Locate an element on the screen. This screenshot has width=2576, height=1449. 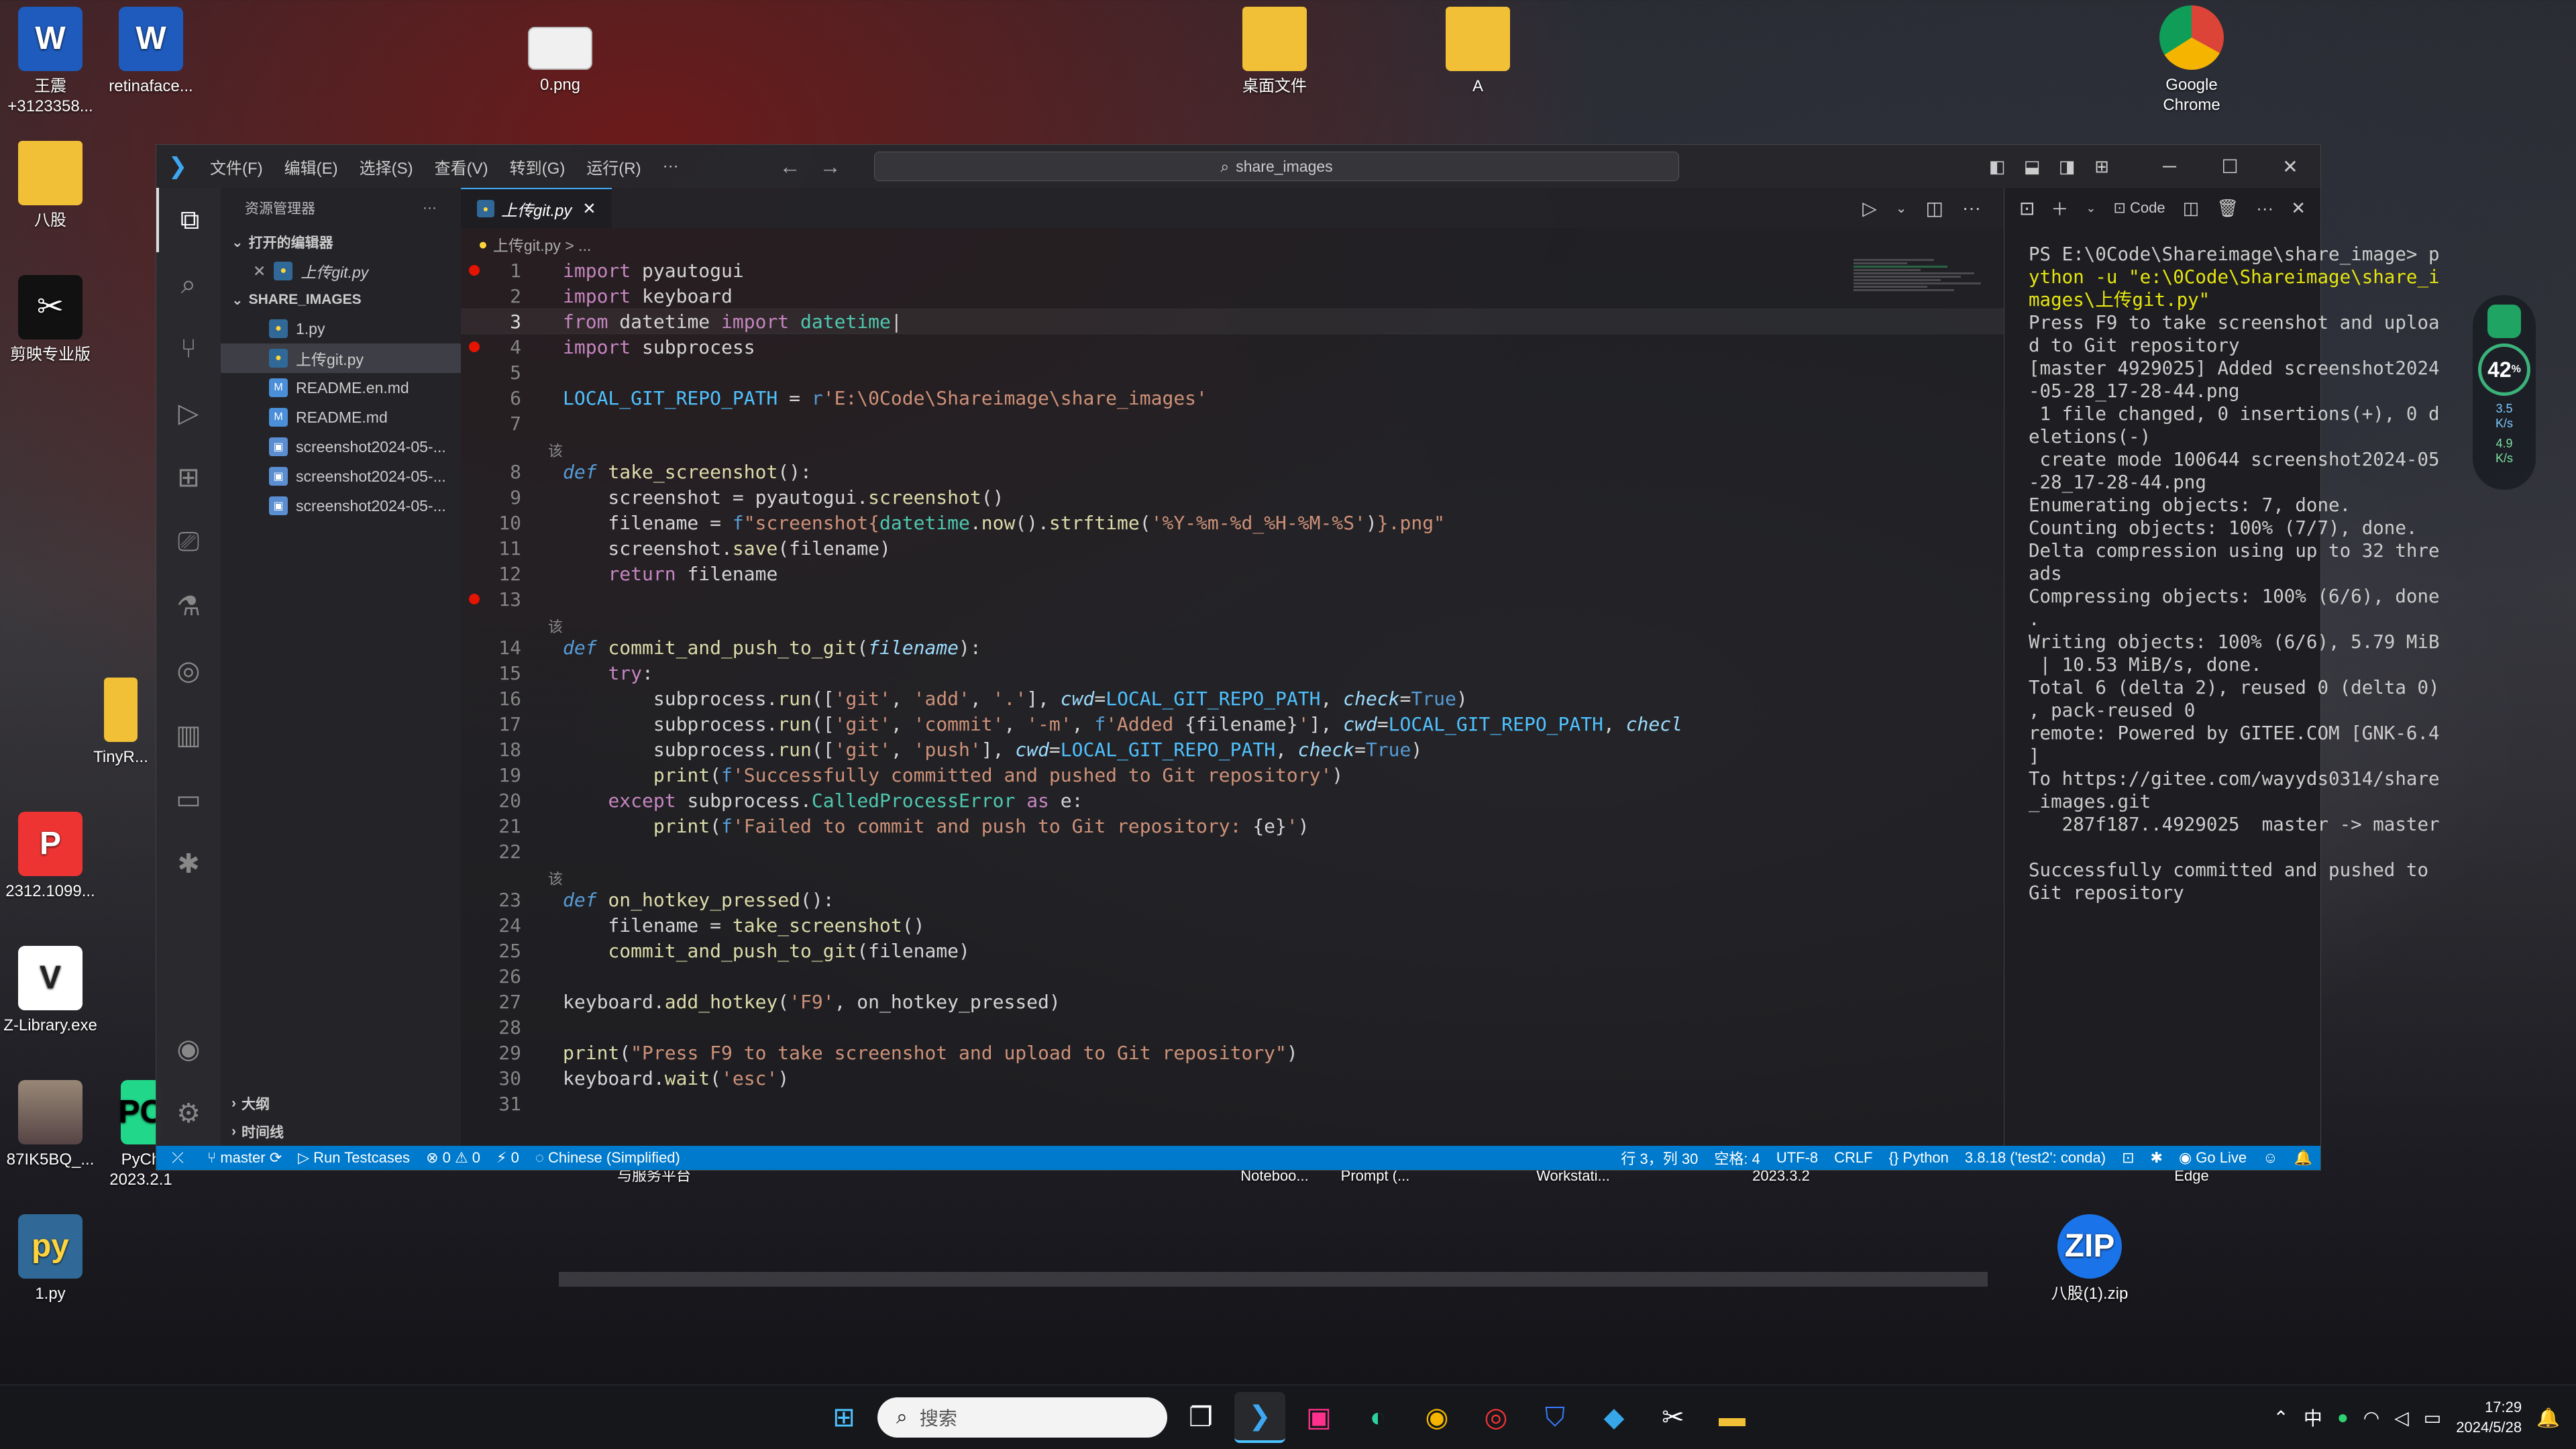
remote-icon: ⤫ is located at coordinates (177, 1158).